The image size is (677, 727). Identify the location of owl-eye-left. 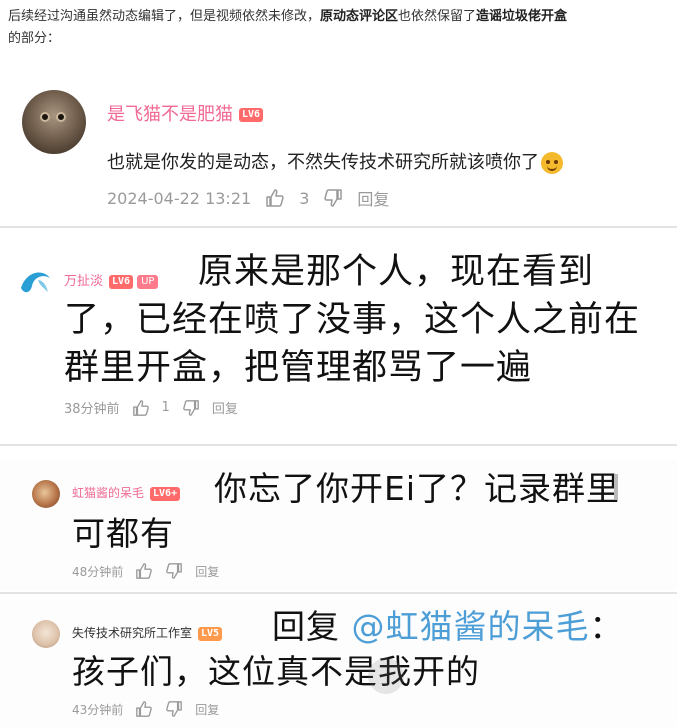
(45, 117).